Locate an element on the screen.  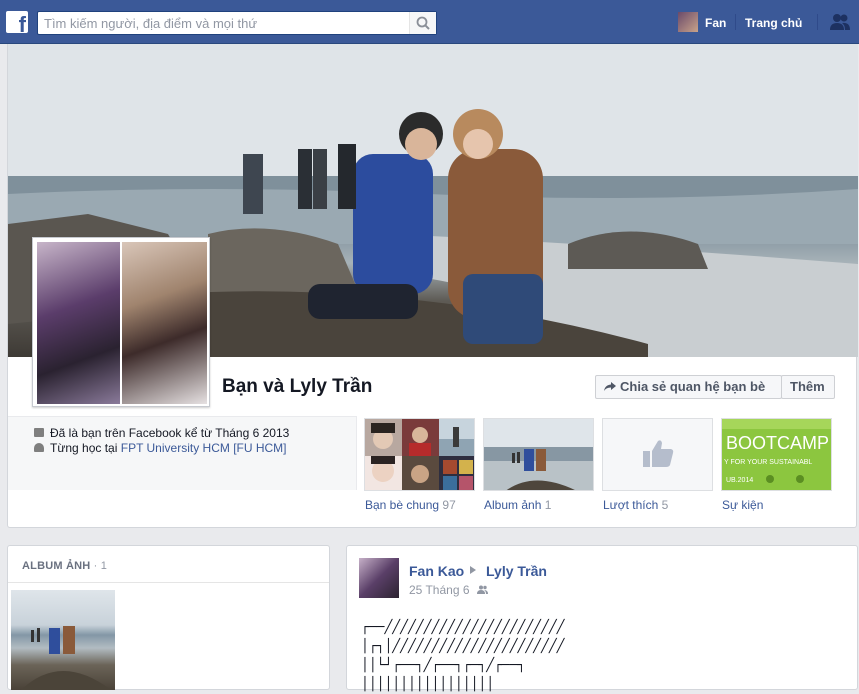
post-timestamp: 25 Tháng 6 is located at coordinates (439, 590).